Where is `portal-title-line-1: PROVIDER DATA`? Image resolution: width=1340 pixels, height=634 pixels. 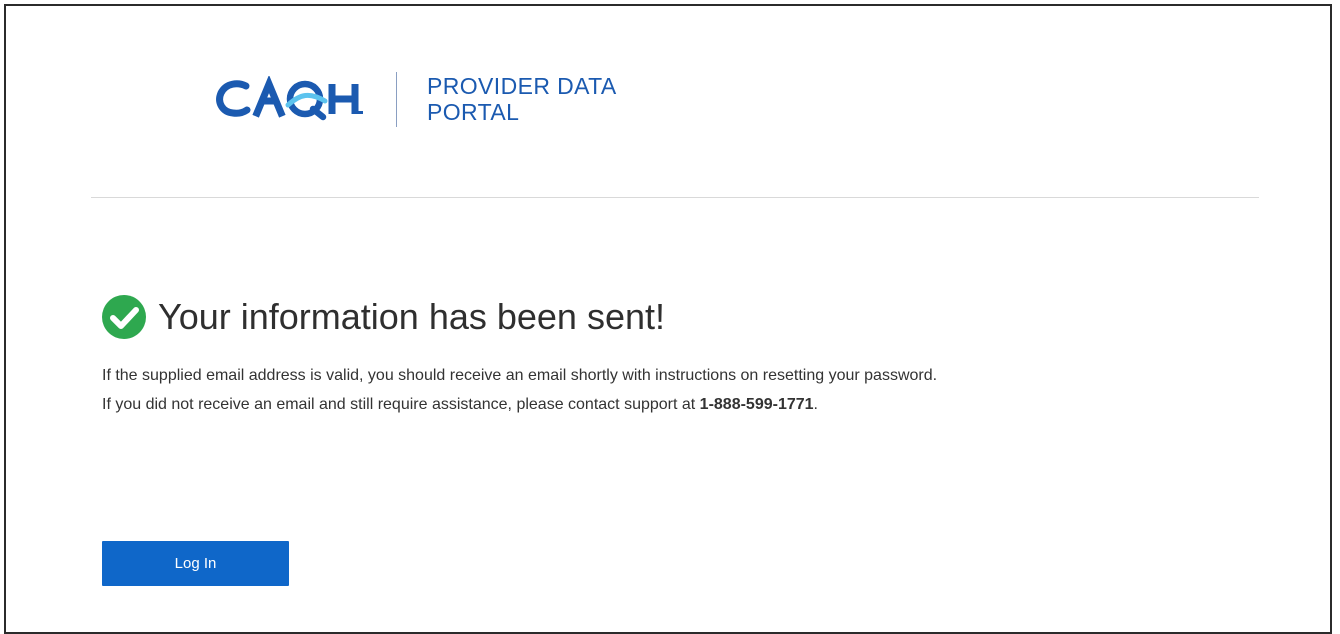 portal-title-line-1: PROVIDER DATA is located at coordinates (522, 86).